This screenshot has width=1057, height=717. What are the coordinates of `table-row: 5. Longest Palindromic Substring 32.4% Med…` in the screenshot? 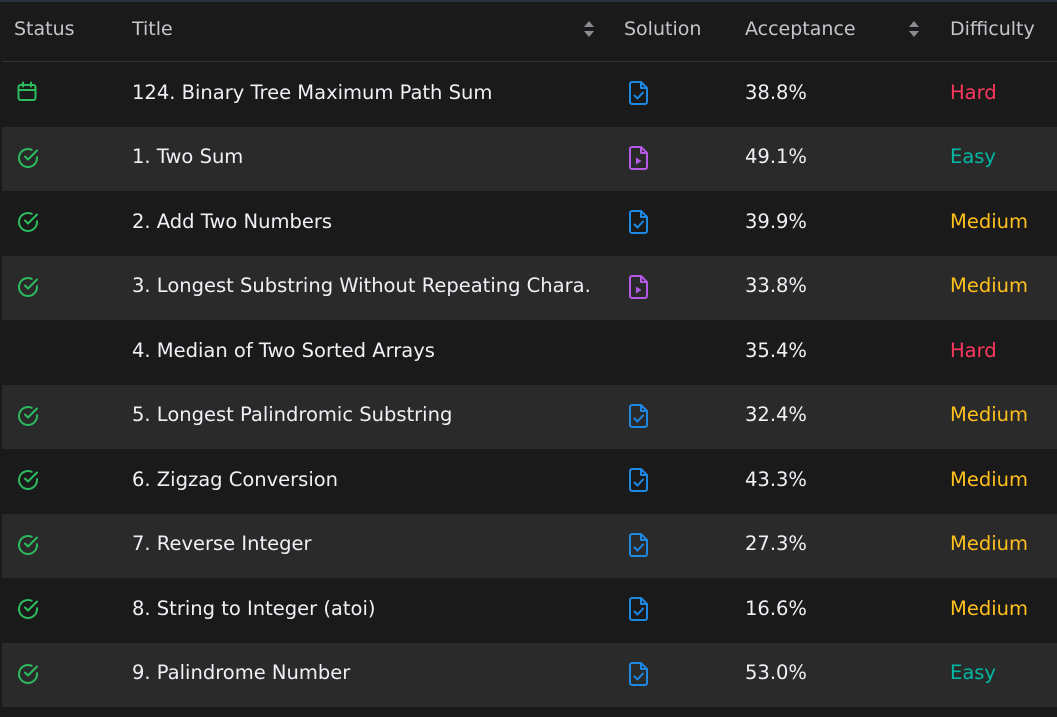 It's located at (529, 417).